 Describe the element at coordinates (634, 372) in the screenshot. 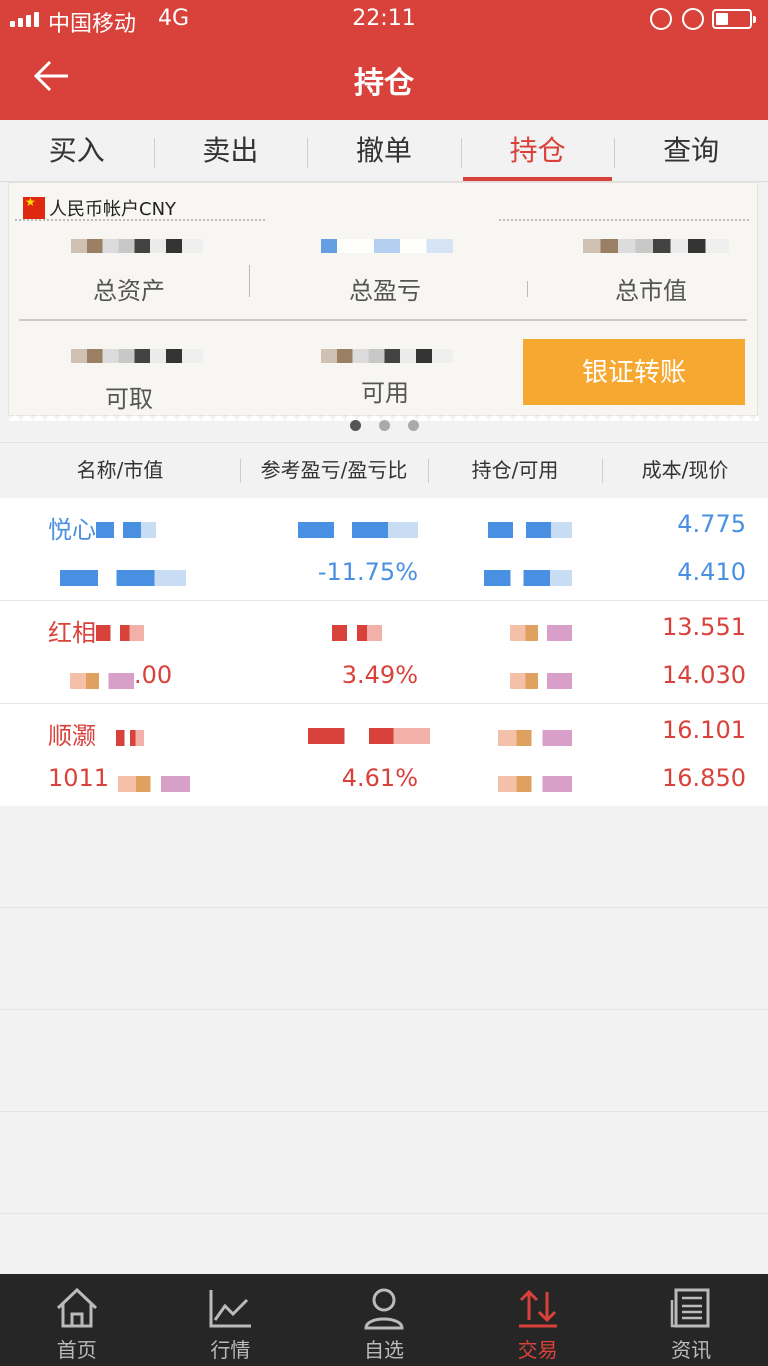

I see `bank-transfer-button: 银证转账` at that location.